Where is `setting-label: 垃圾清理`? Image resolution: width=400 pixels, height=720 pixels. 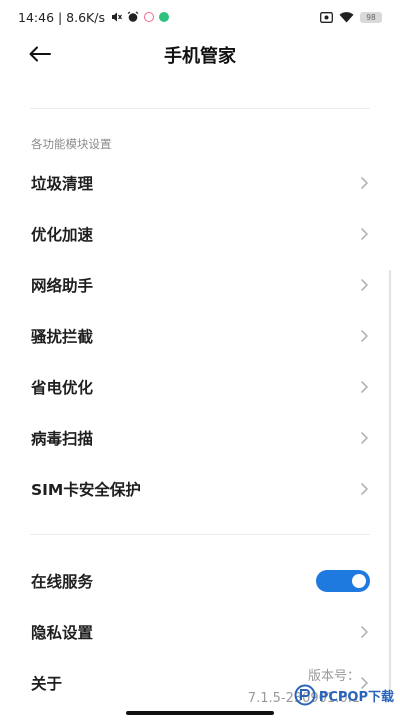 setting-label: 垃圾清理 is located at coordinates (62, 183).